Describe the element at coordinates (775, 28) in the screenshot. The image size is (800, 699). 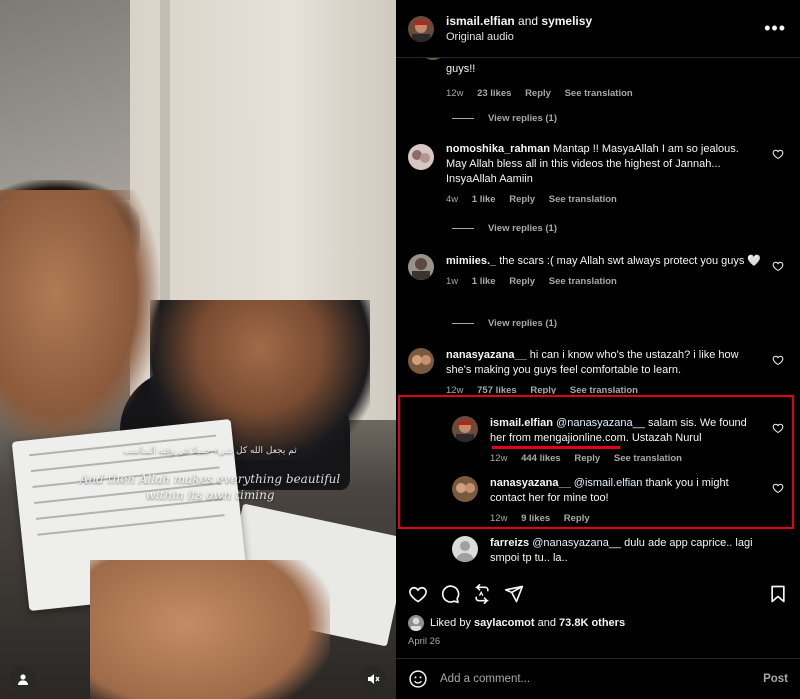
I see `more-options-icon: •••` at that location.